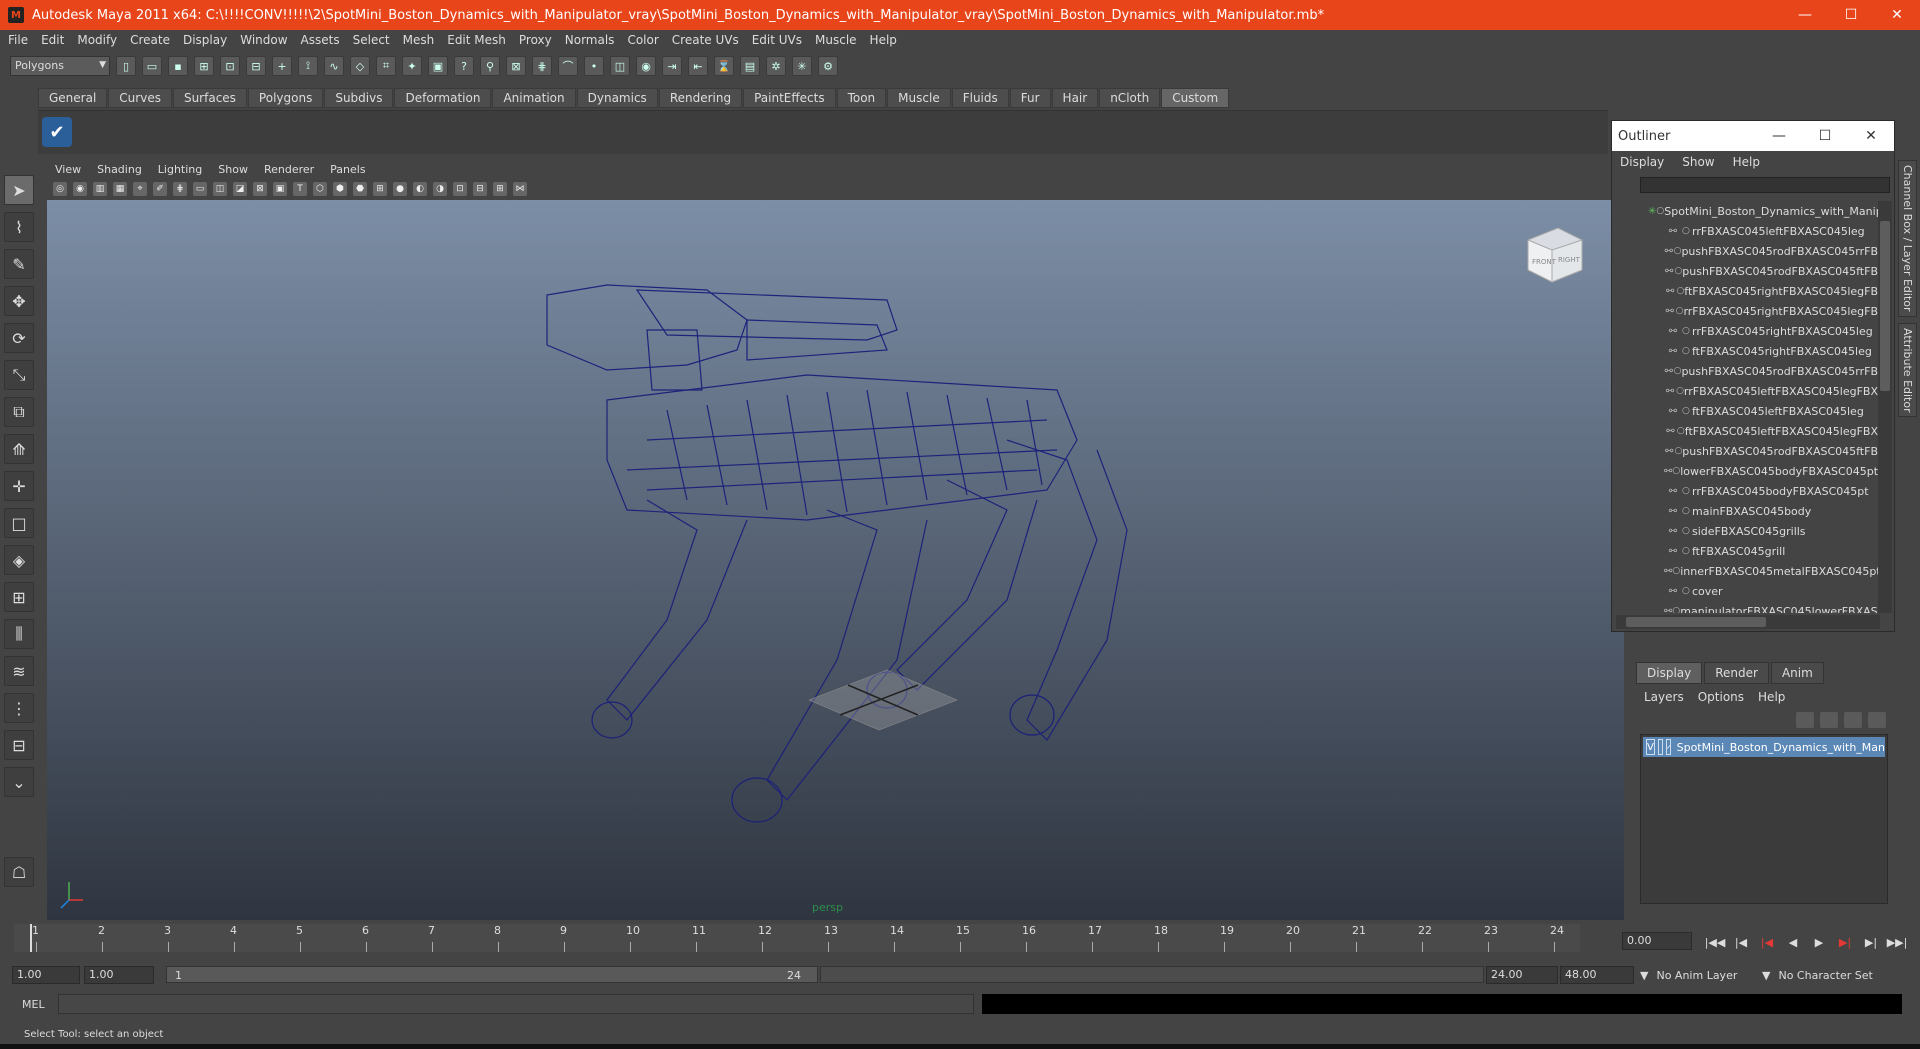  Describe the element at coordinates (1885, 407) in the screenshot. I see `outliner-vertical-scrollbar` at that location.